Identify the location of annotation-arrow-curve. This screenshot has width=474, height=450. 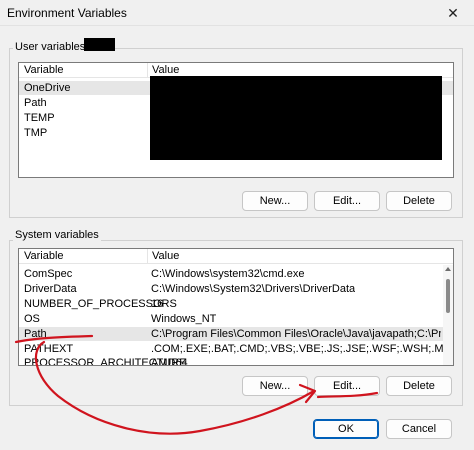
(175, 387).